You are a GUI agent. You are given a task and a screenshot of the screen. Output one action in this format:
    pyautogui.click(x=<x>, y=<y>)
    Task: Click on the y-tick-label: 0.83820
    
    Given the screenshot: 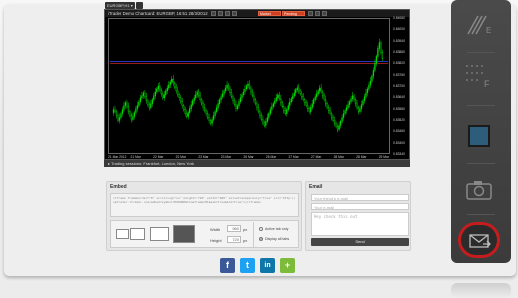 What is the action you would take?
    pyautogui.click(x=399, y=63)
    